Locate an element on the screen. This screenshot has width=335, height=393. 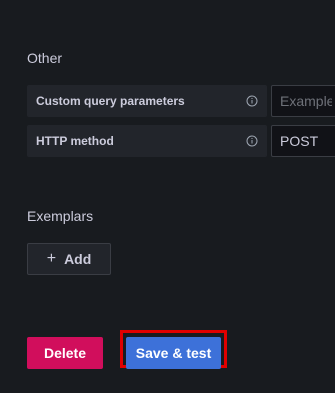
http-method-select: POST is located at coordinates (303, 141).